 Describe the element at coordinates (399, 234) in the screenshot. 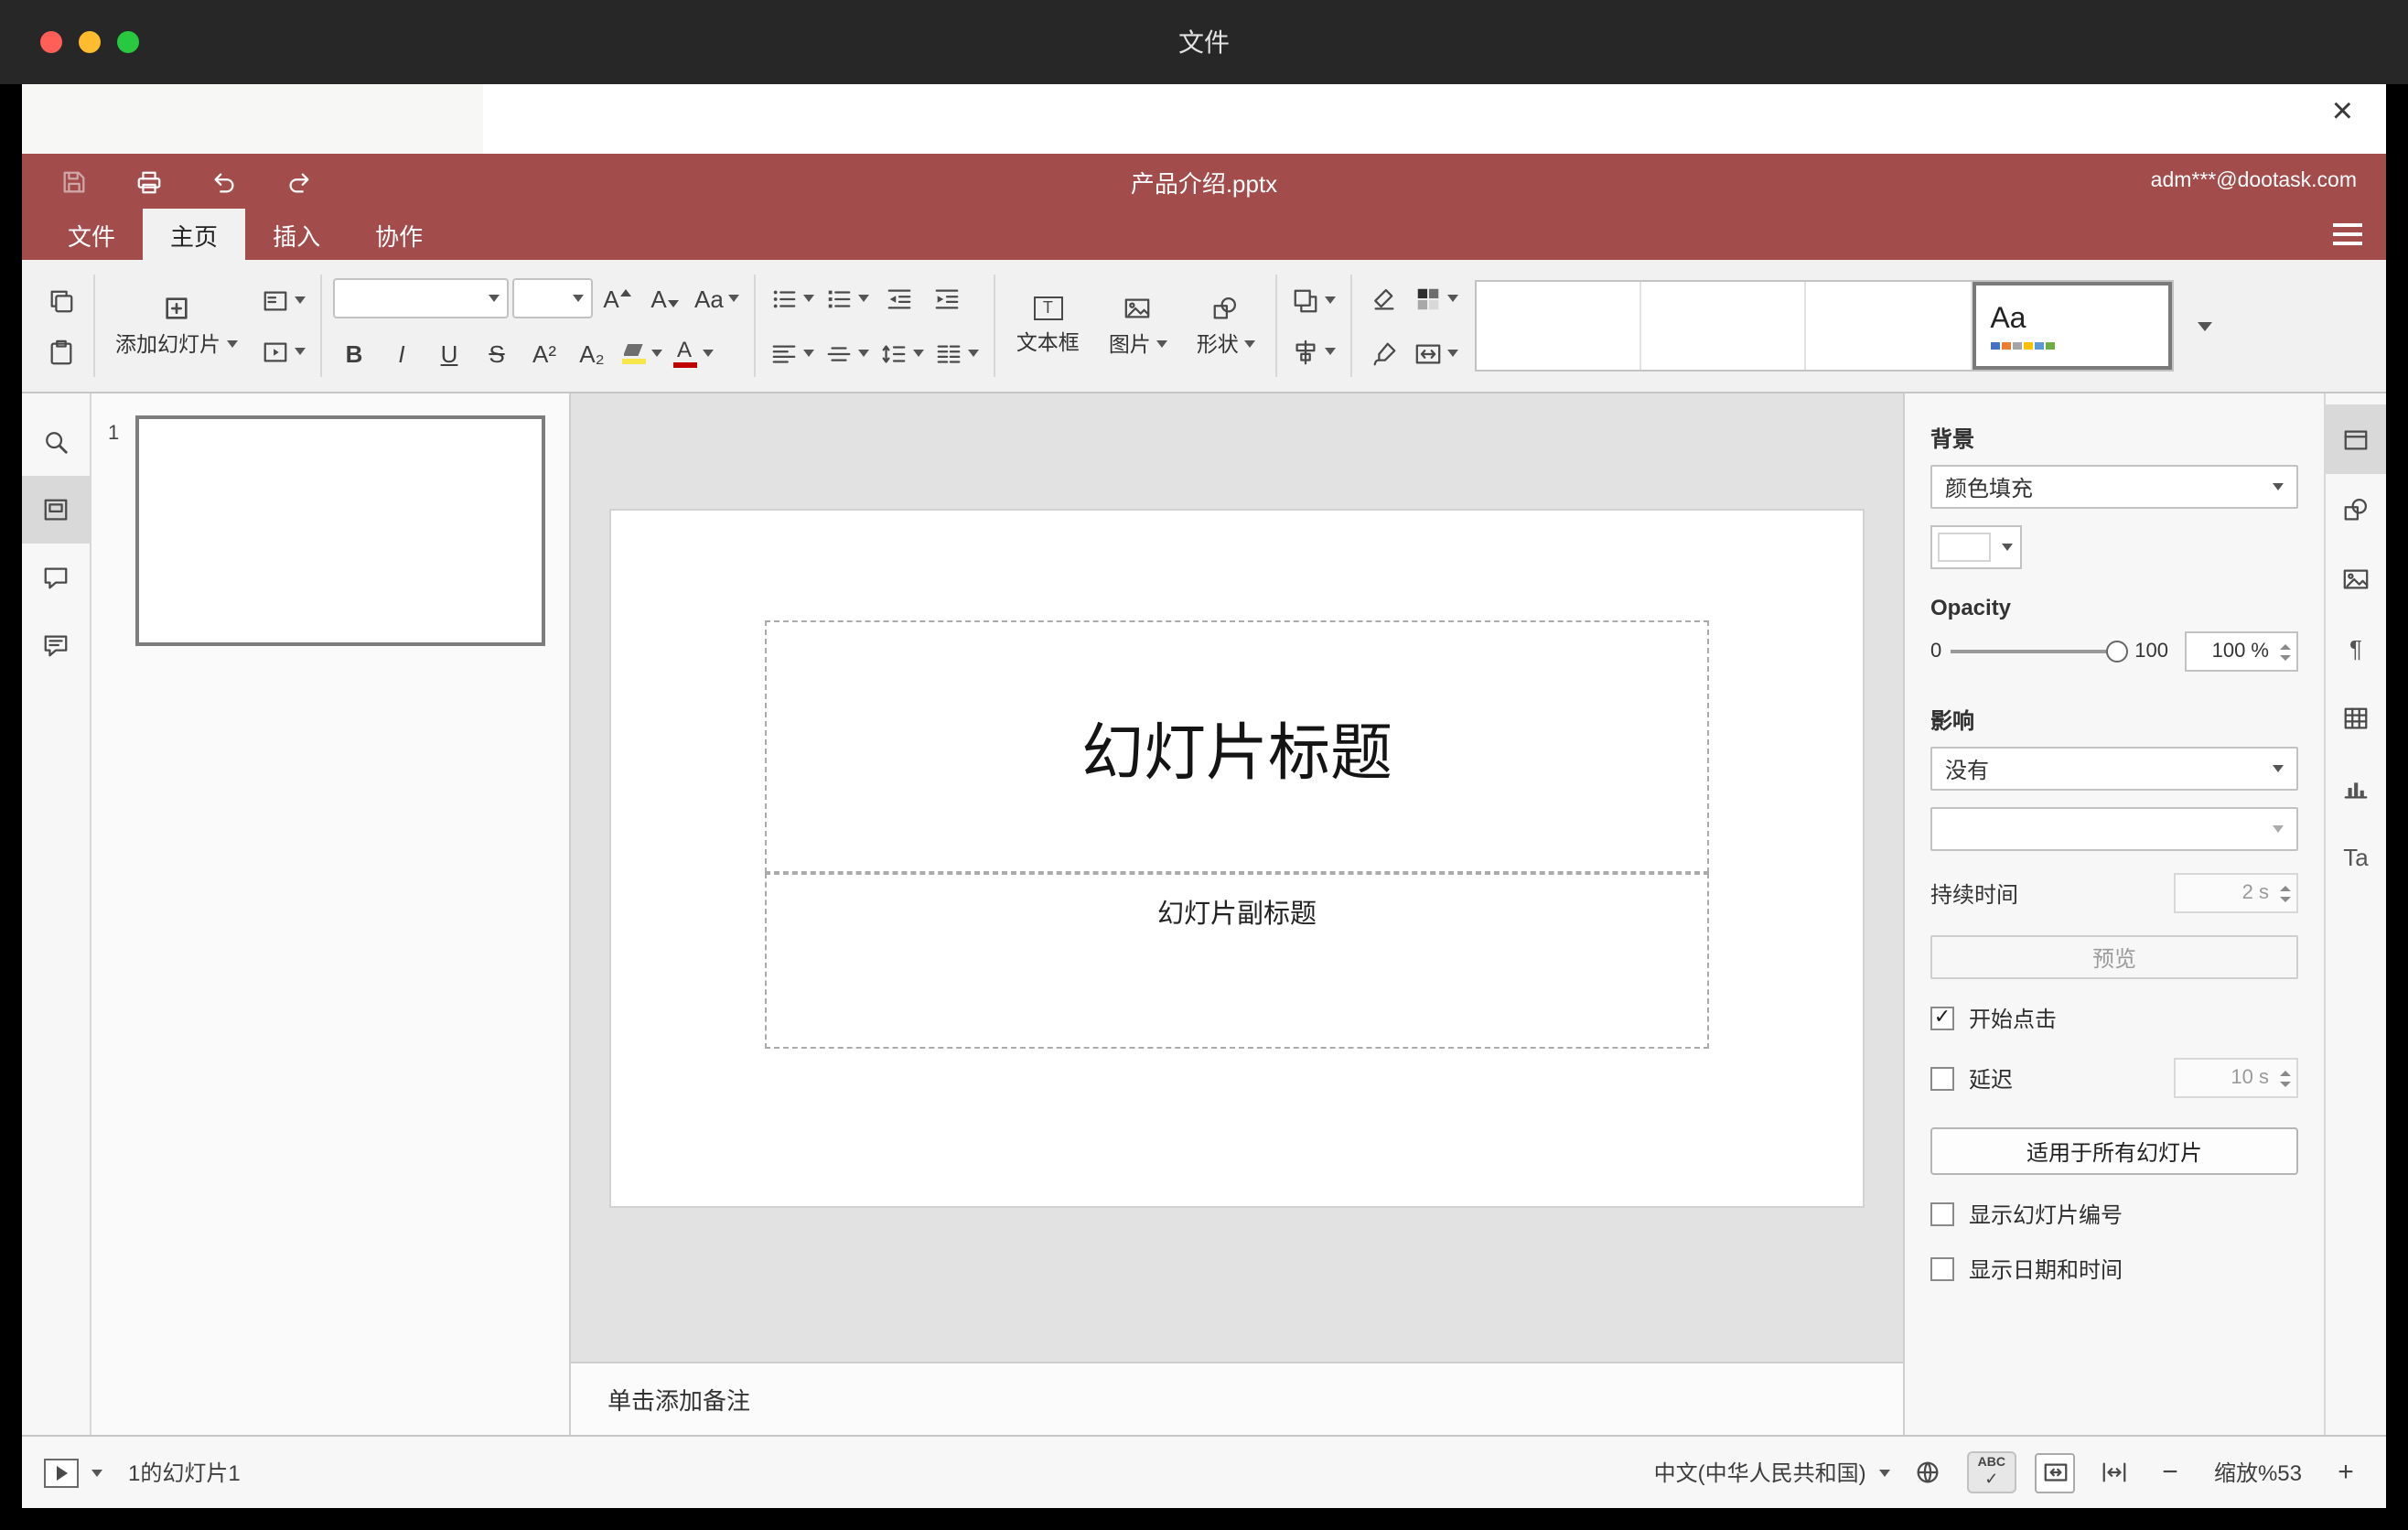

I see `tab-collaboration: 协作` at that location.